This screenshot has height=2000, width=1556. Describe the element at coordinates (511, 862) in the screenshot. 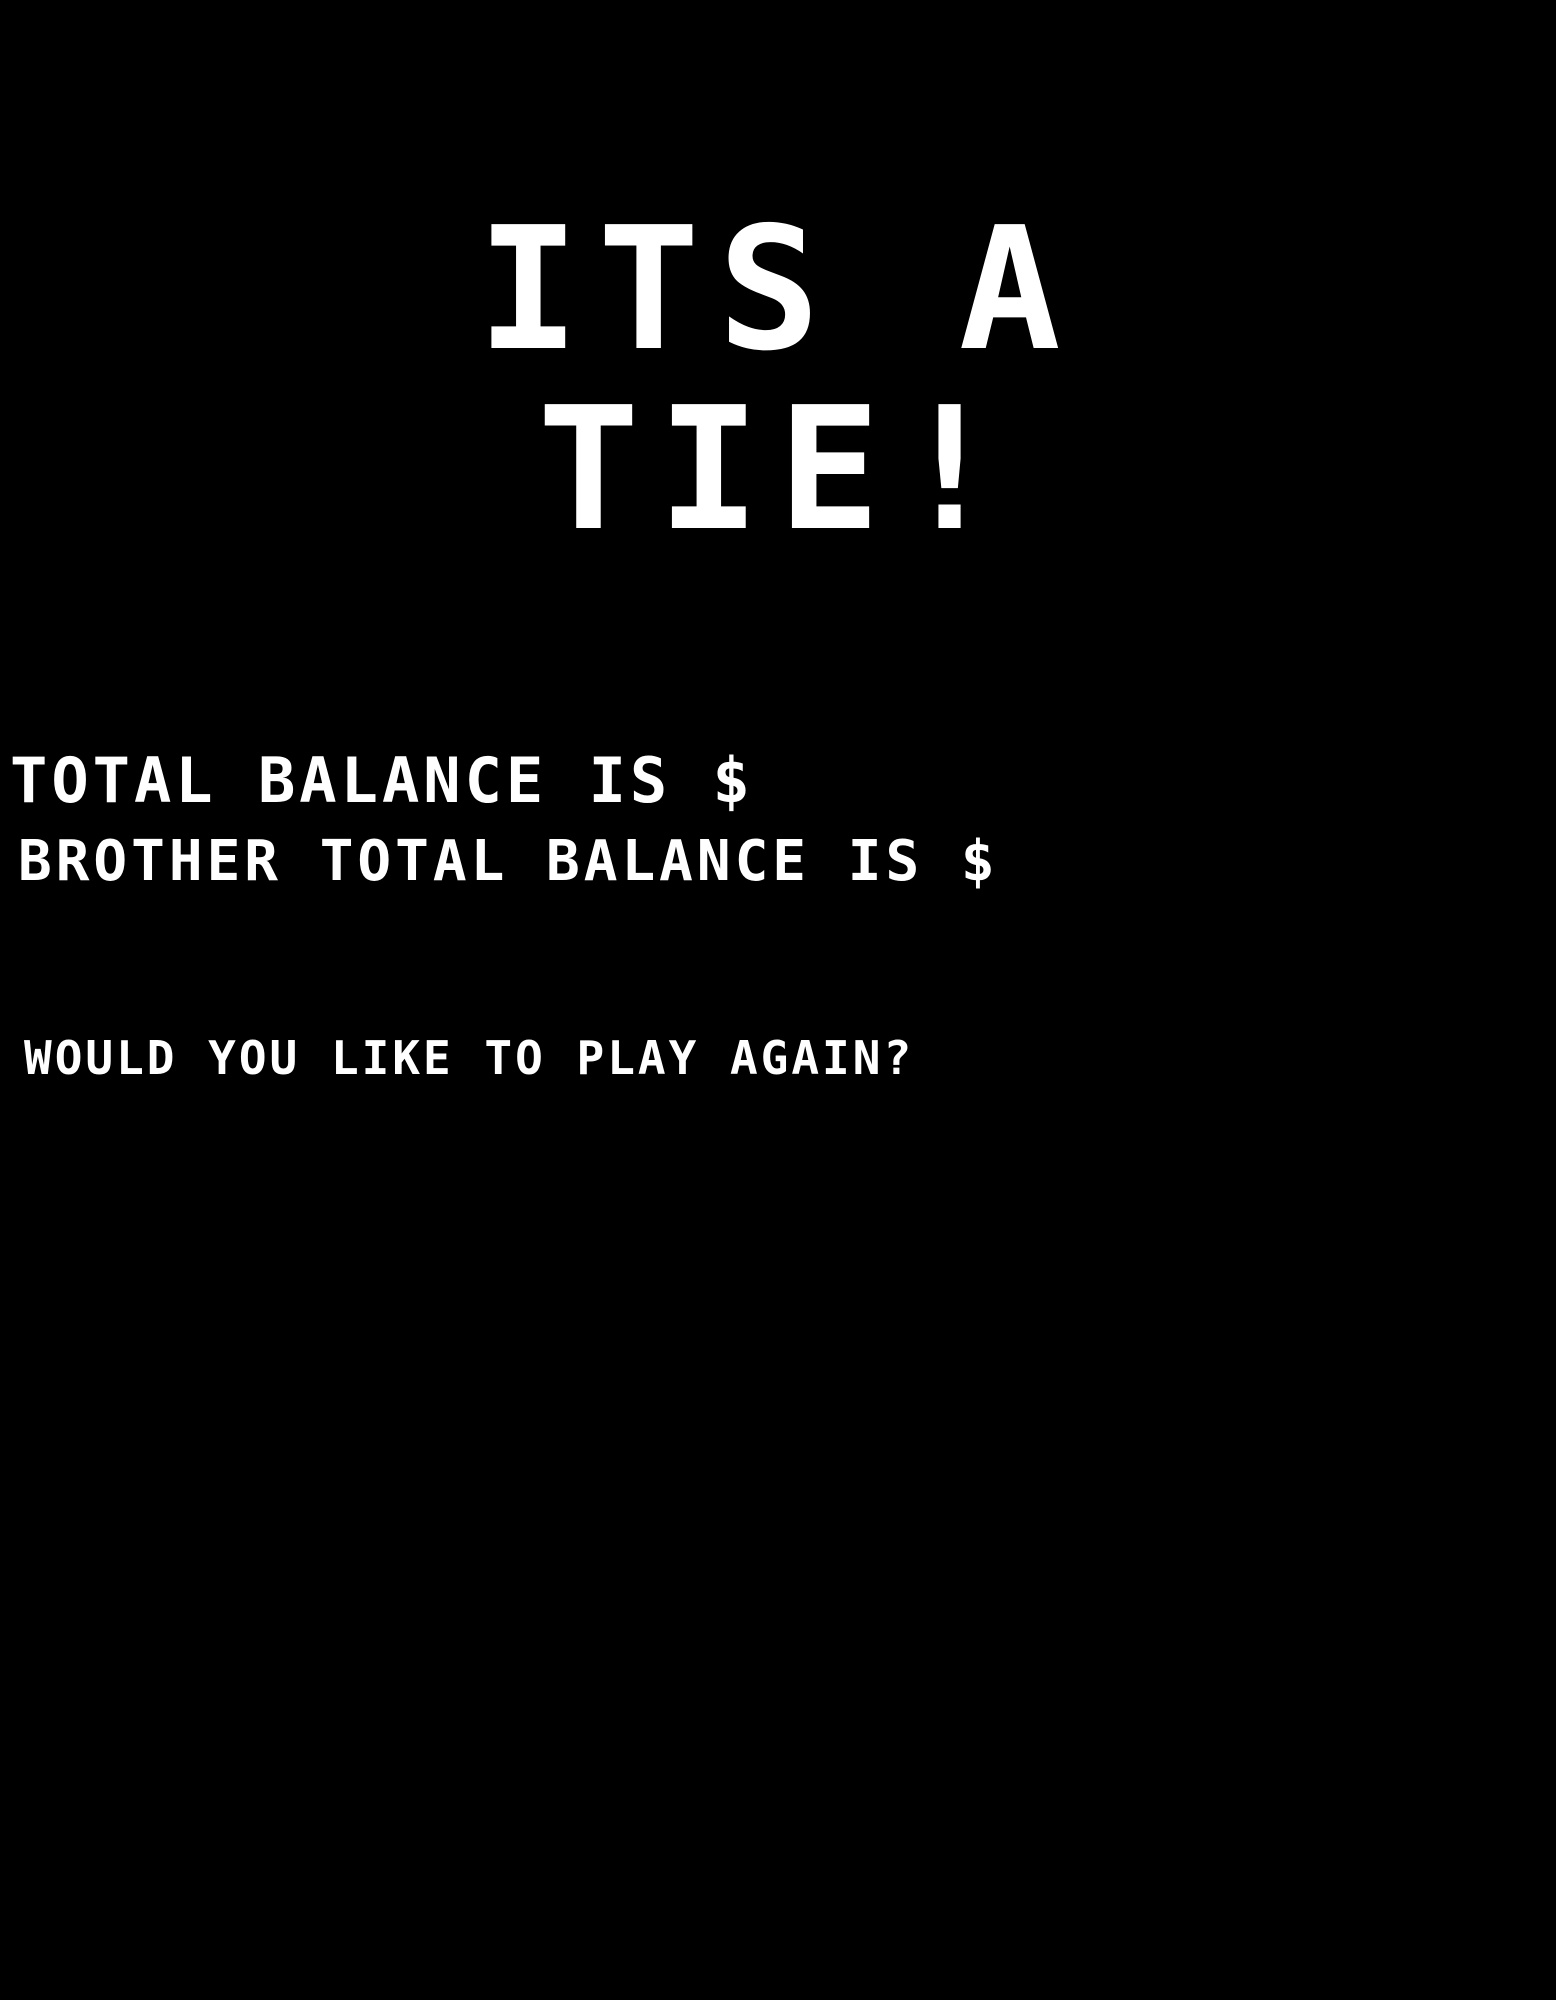

I see `brother-balance: BROTHER TOTAL BALANCE IS $` at that location.